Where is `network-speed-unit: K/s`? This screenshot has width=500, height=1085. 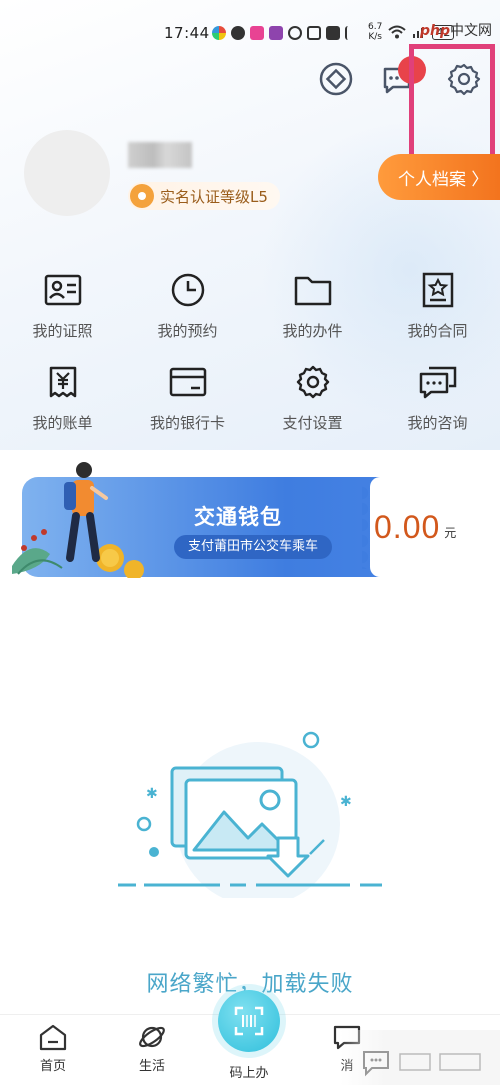 network-speed-unit: K/s is located at coordinates (375, 37).